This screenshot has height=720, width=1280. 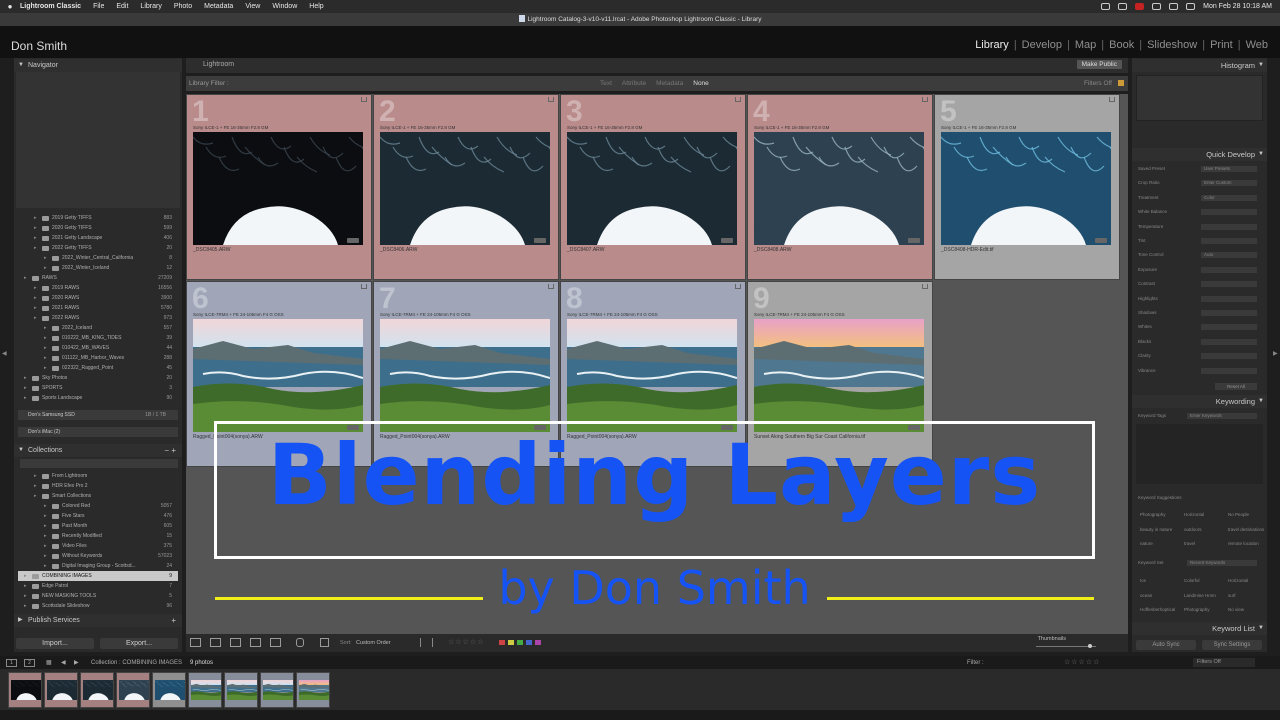 What do you see at coordinates (1222, 416) in the screenshot?
I see `keyword-tags-dropdown: Enter Keywords` at bounding box center [1222, 416].